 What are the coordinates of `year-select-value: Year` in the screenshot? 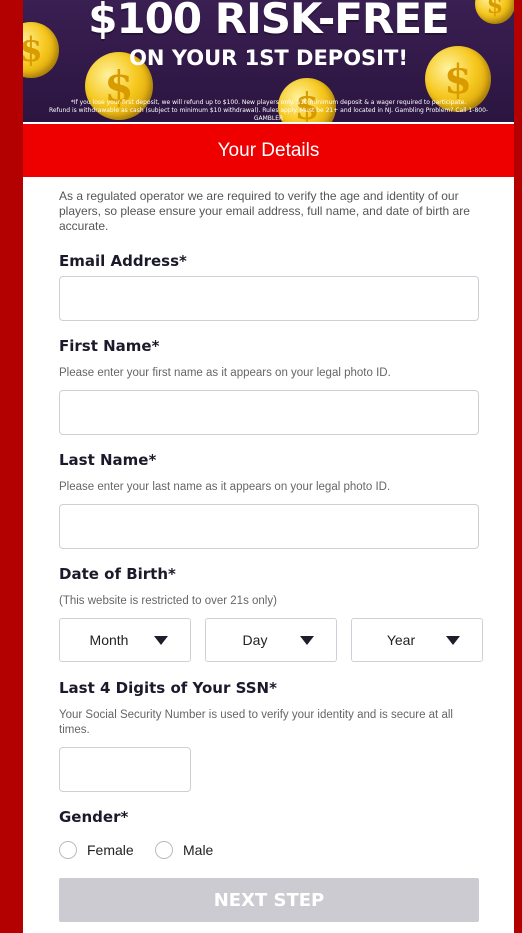 It's located at (401, 640).